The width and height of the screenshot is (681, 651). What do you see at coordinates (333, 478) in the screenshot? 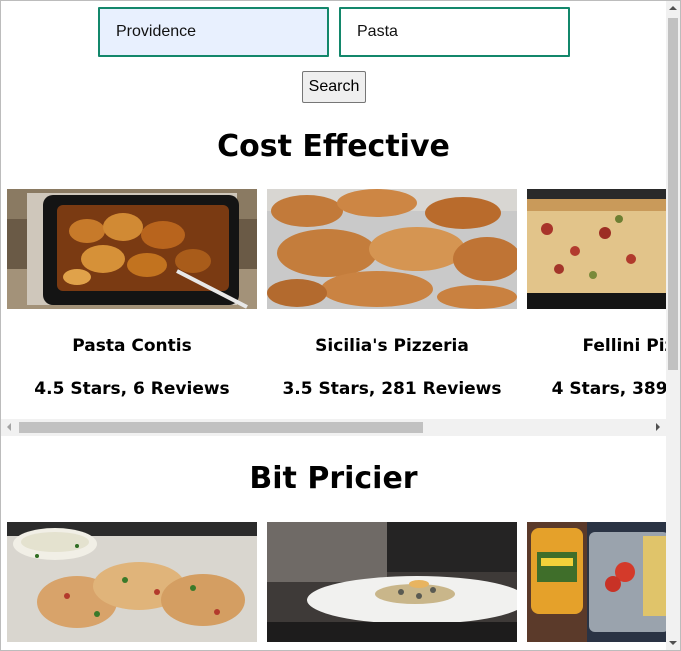
I see `section-title-bit-pricier: Bit Pricier` at bounding box center [333, 478].